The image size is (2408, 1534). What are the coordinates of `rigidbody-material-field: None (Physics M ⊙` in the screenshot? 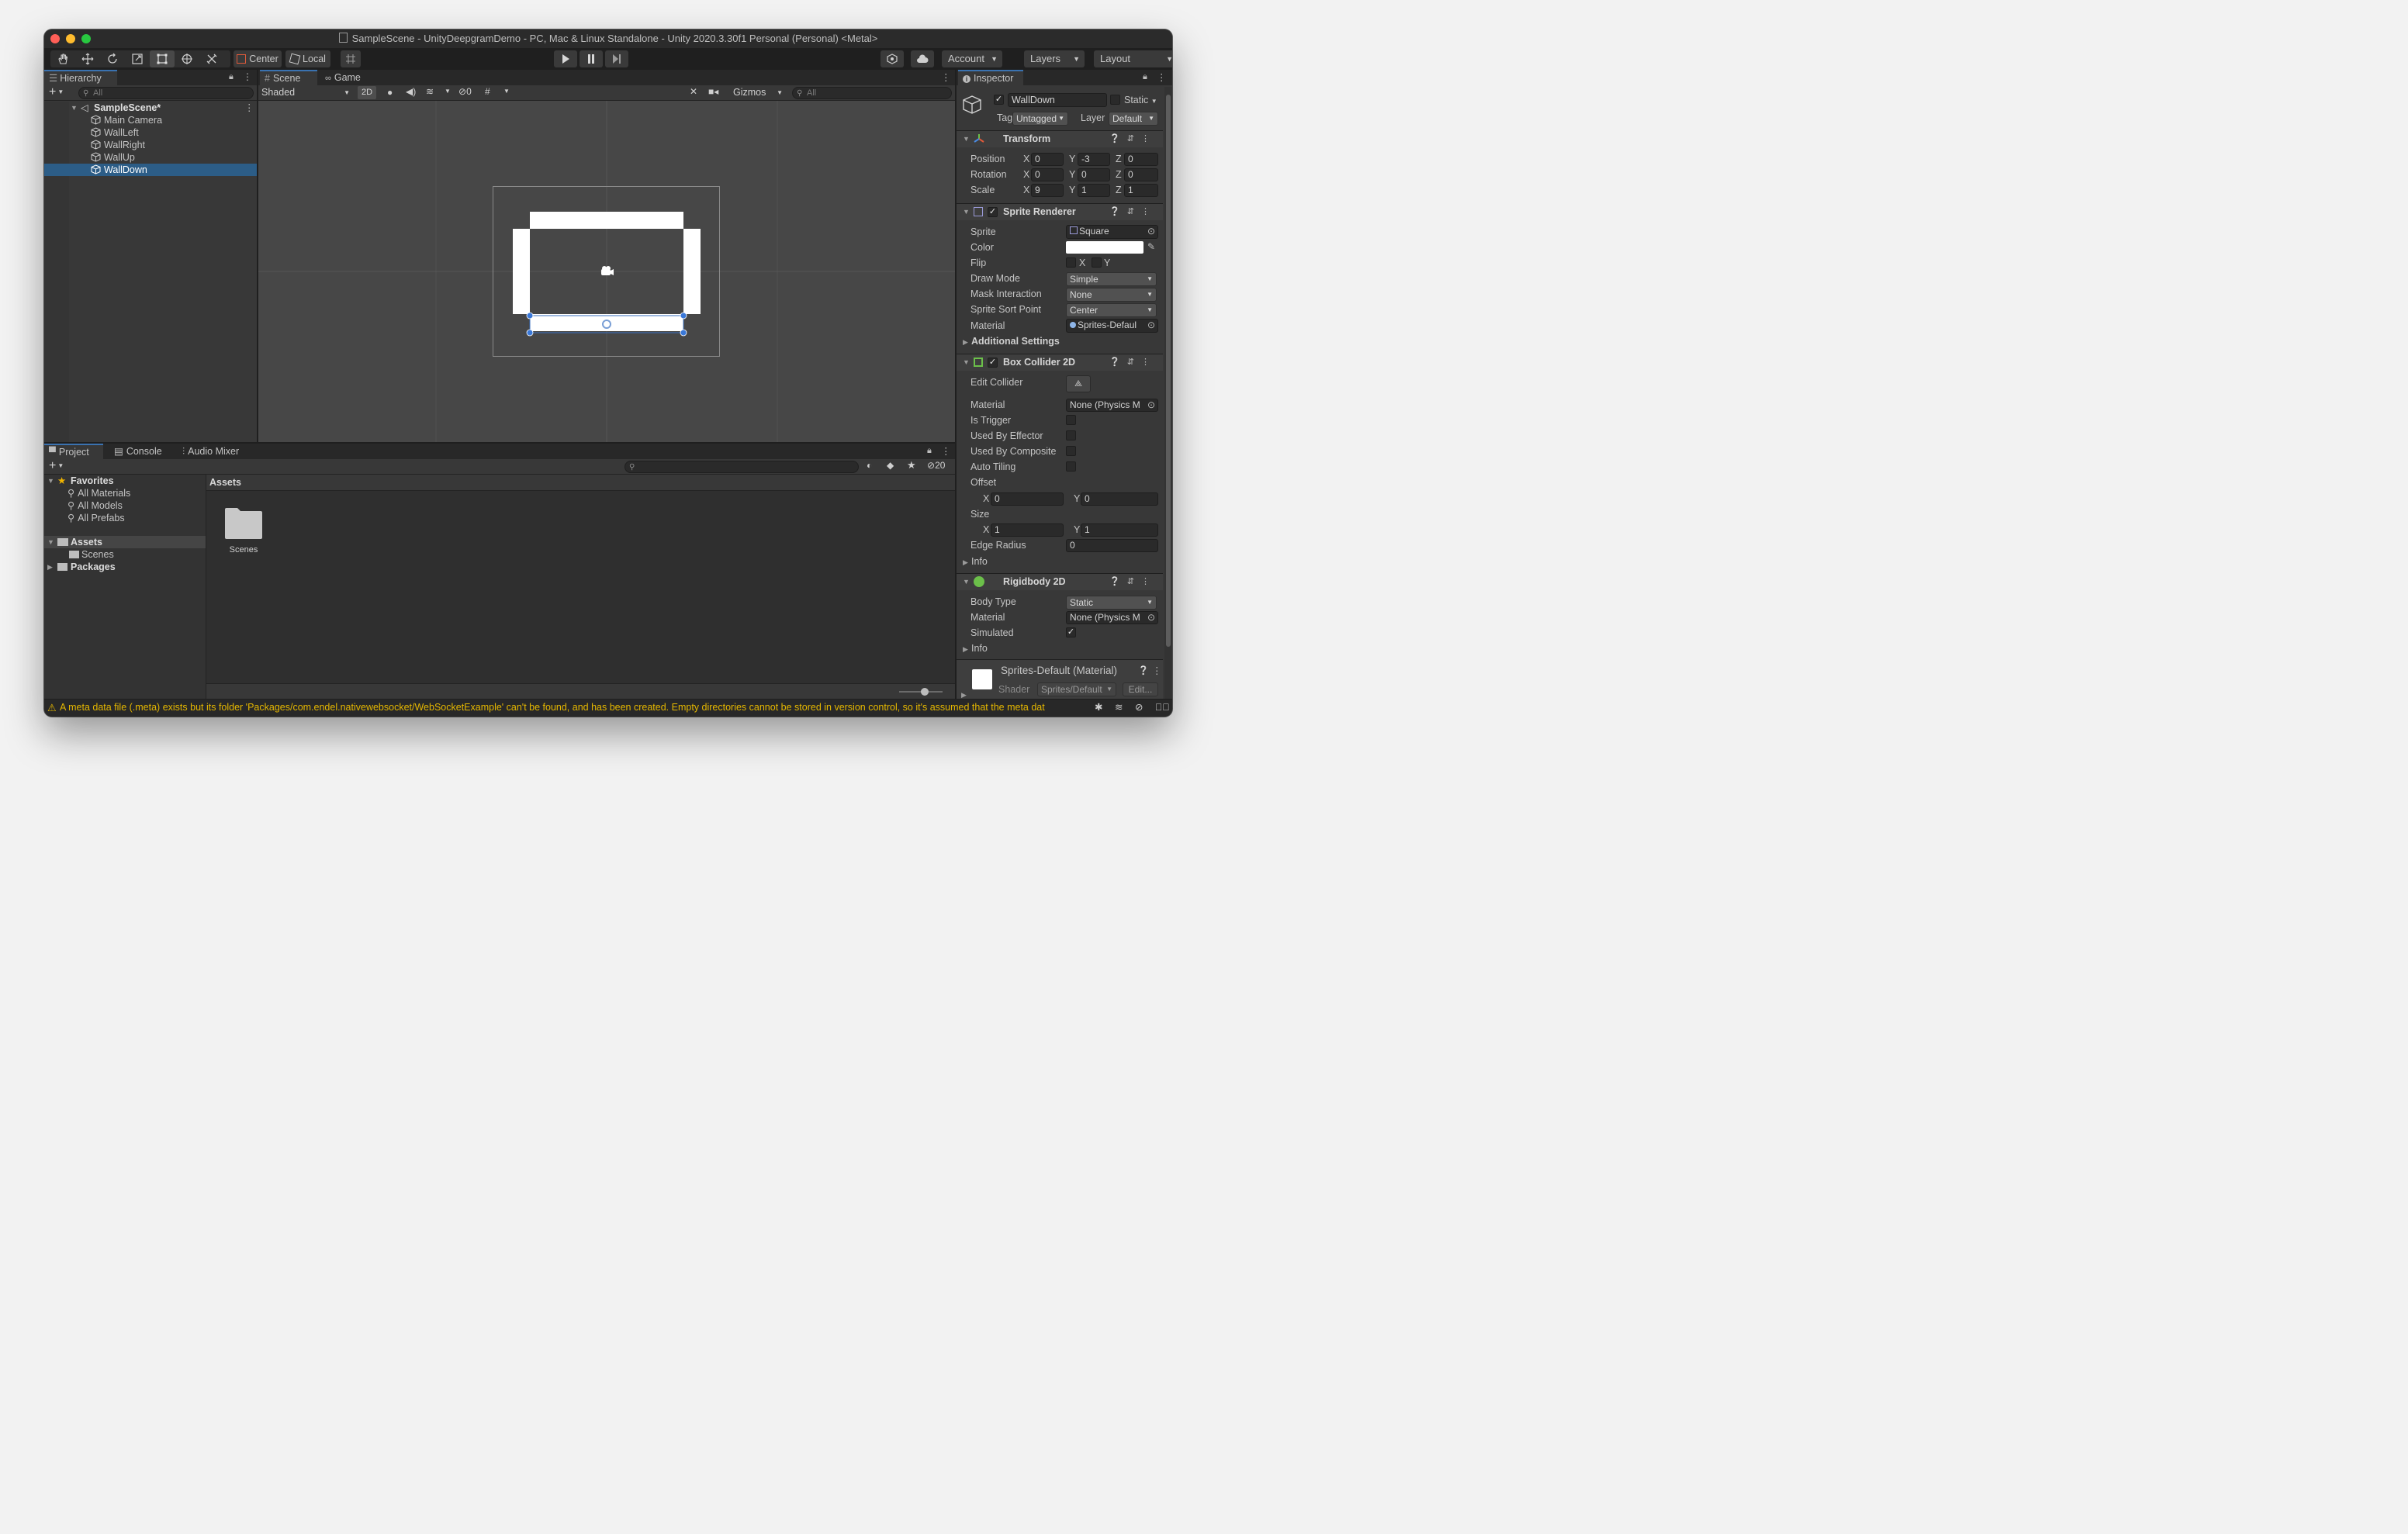 It's located at (1112, 617).